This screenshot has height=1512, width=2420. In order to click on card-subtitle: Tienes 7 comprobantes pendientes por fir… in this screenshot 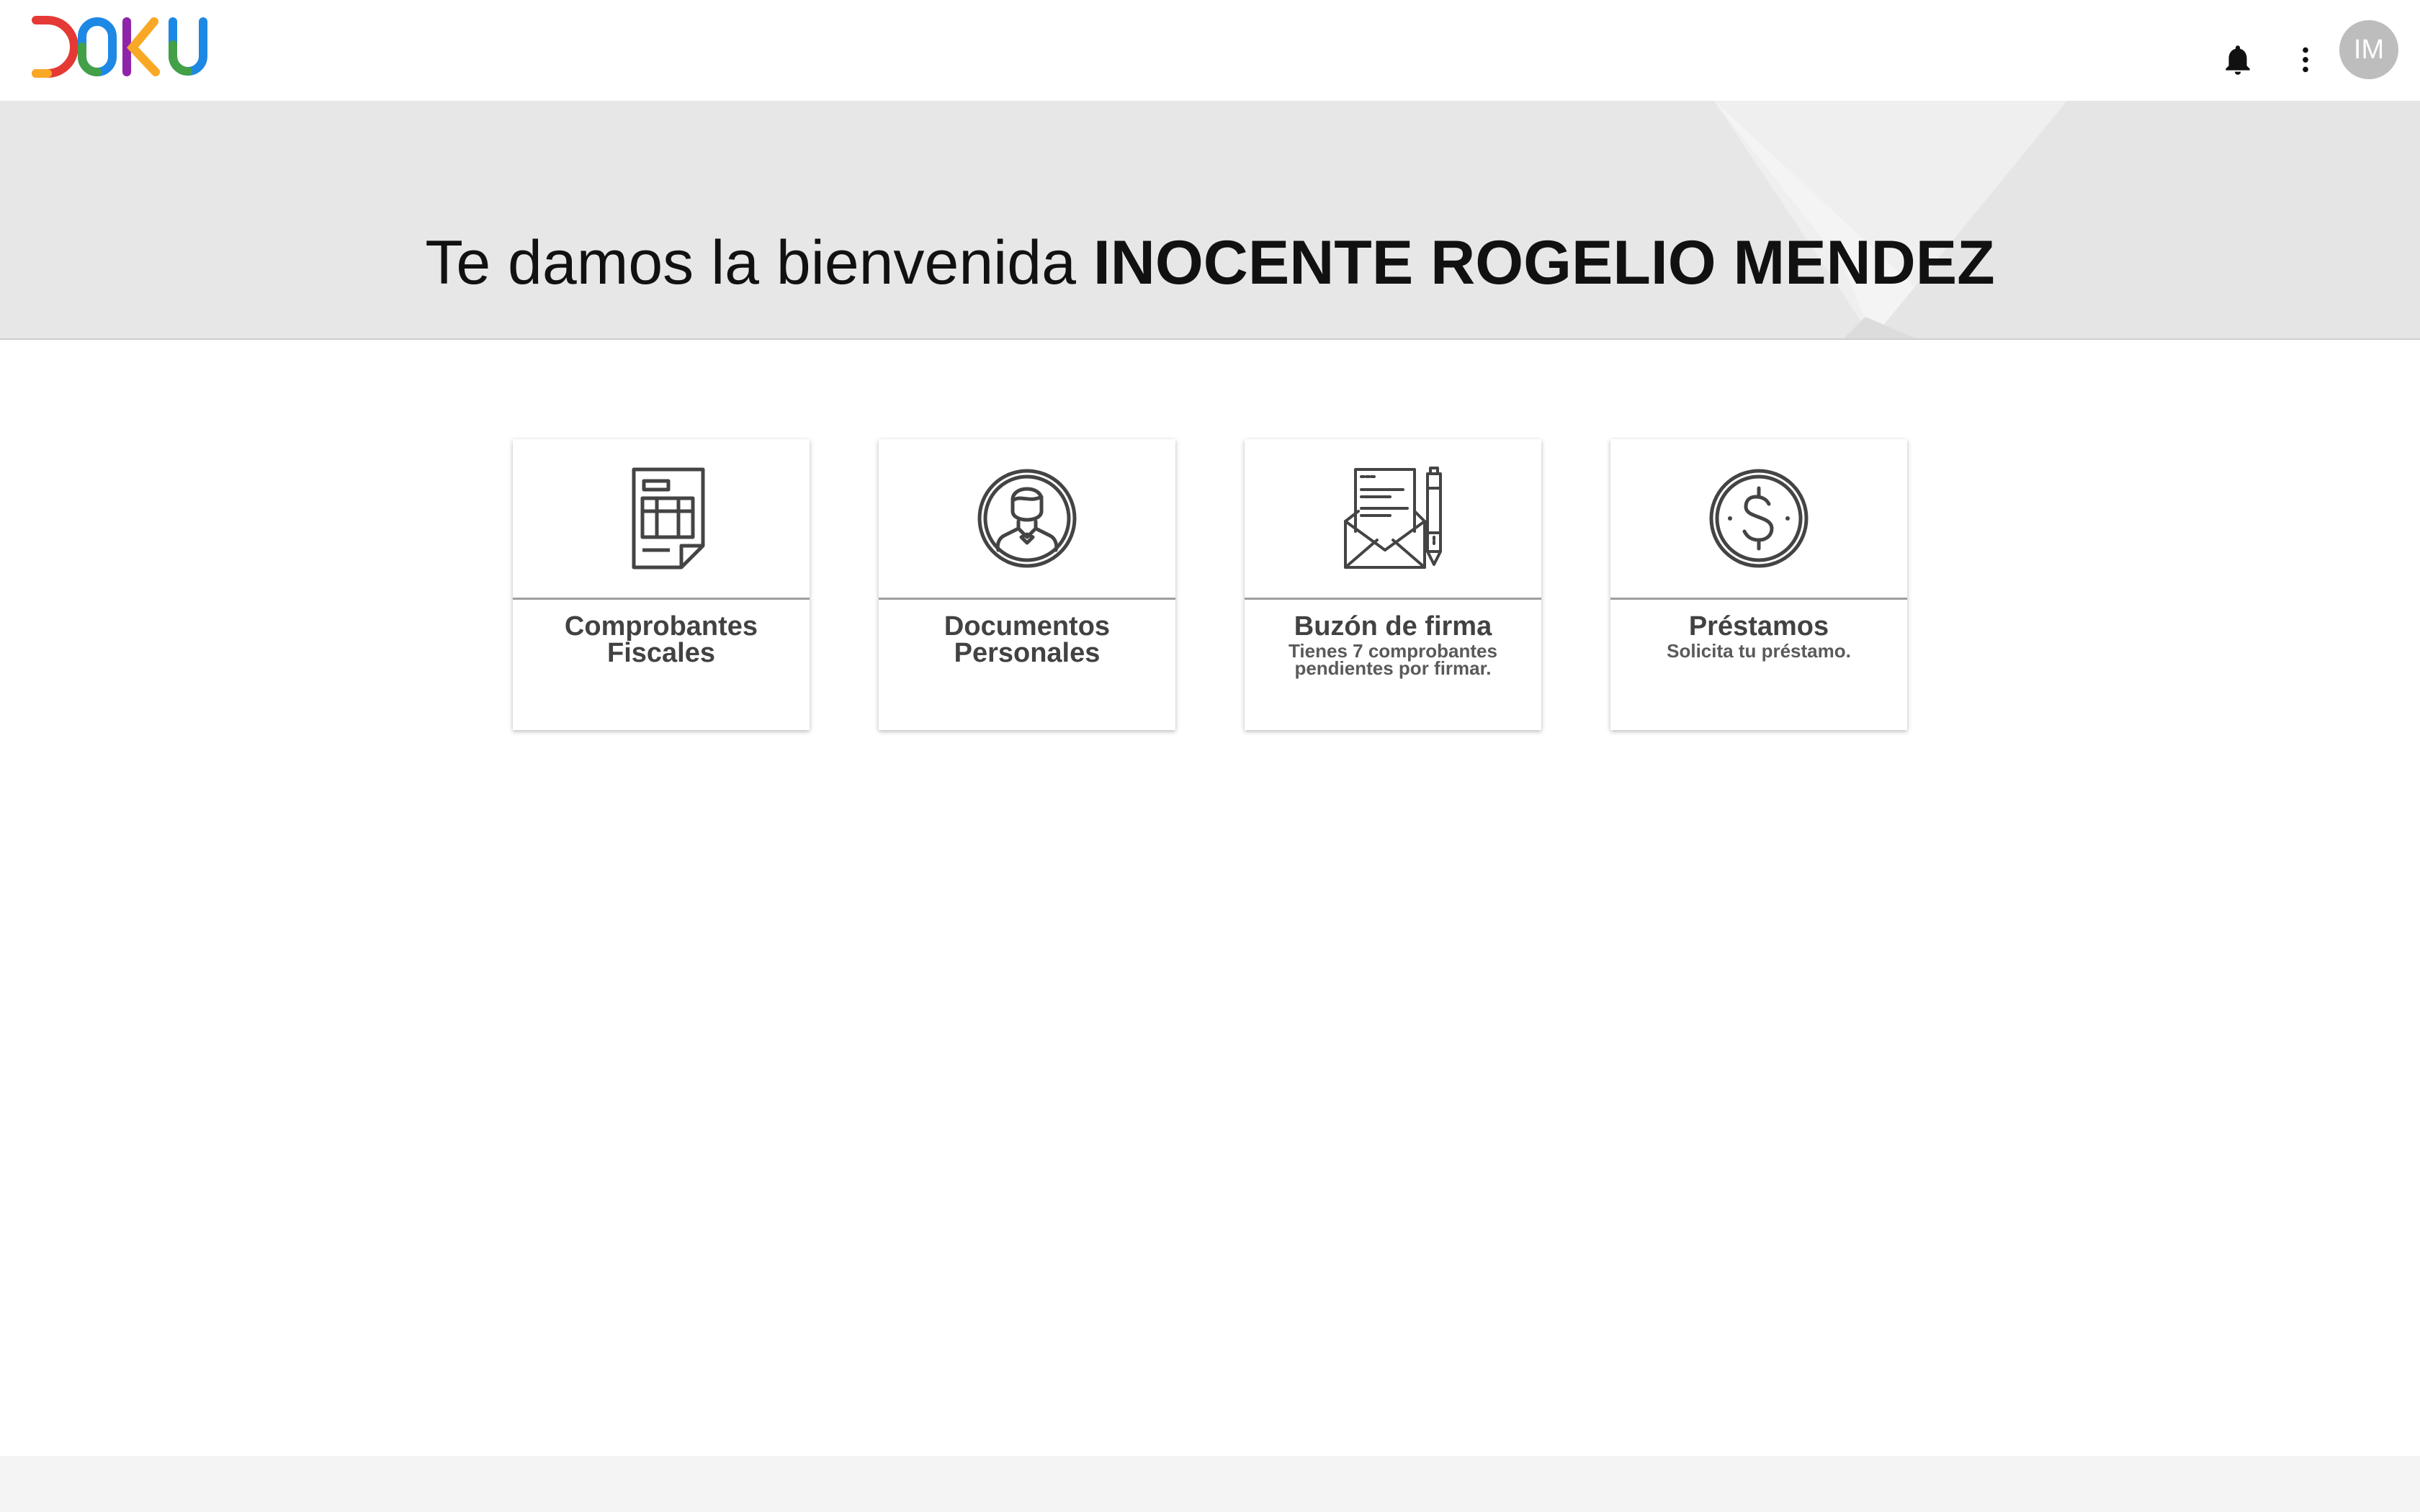, I will do `click(1393, 659)`.